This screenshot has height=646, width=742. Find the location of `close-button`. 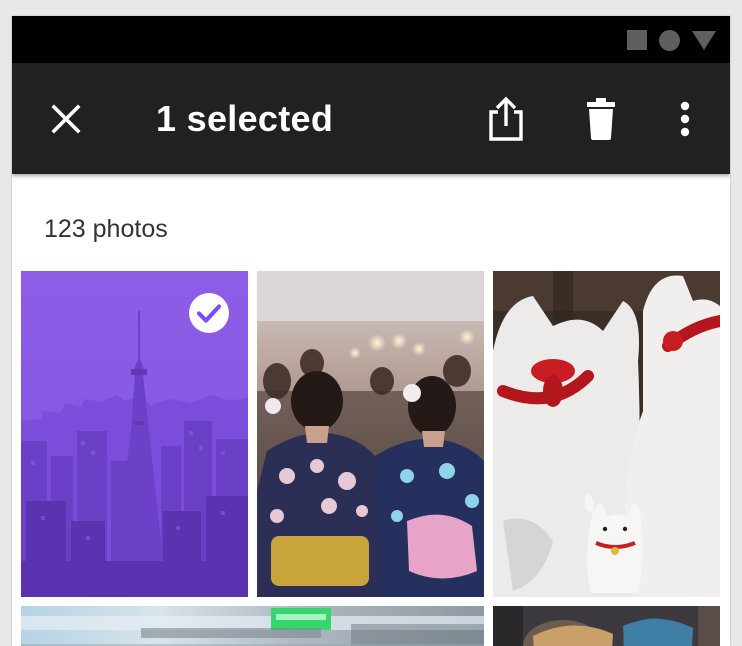

close-button is located at coordinates (66, 119).